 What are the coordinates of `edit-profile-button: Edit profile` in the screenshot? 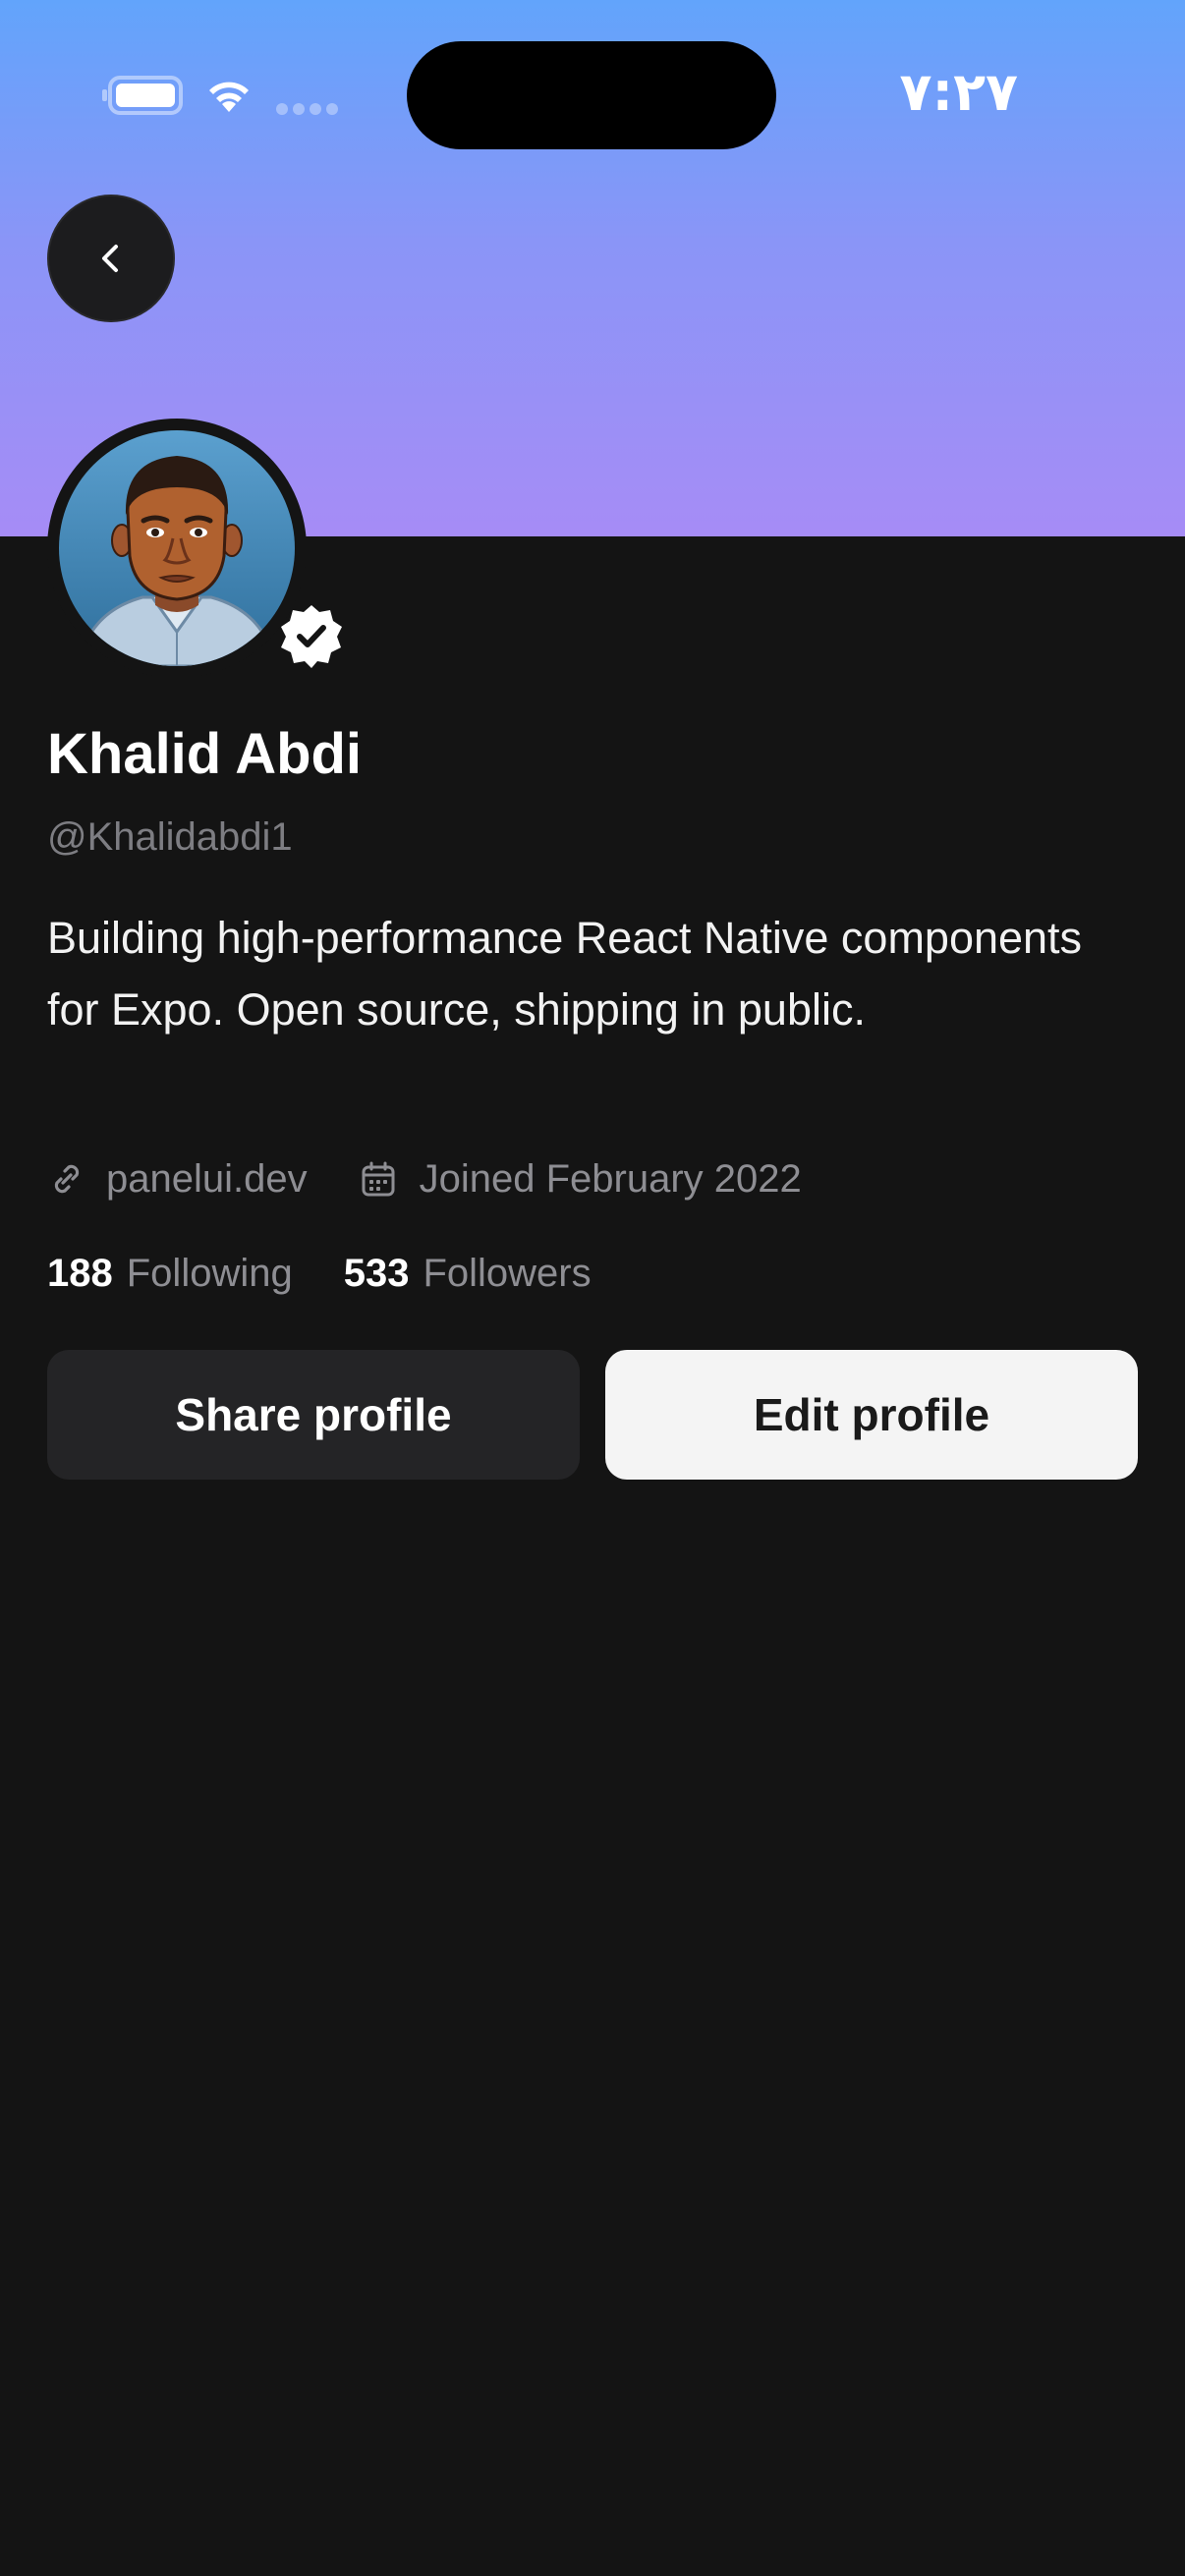 It's located at (872, 1415).